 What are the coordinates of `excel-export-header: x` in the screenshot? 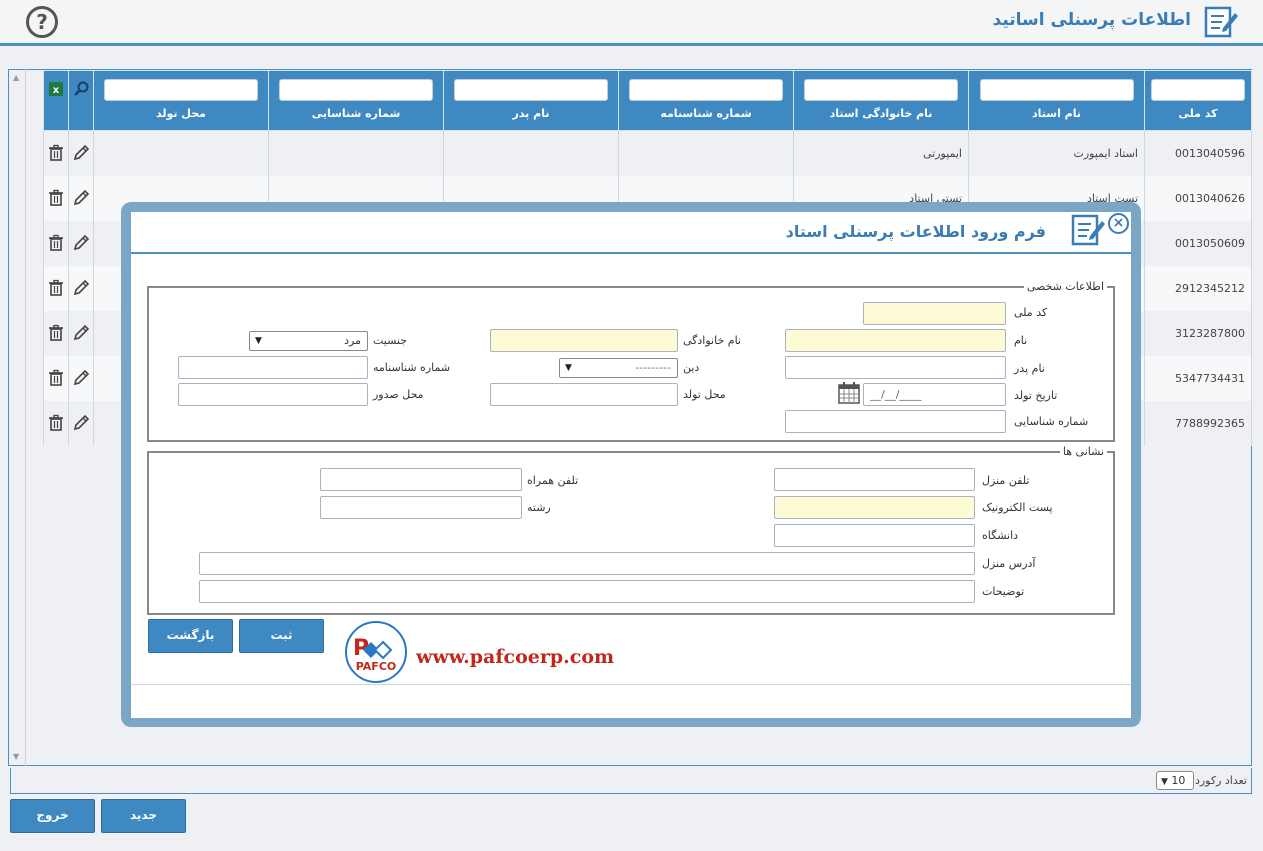 It's located at (56, 100).